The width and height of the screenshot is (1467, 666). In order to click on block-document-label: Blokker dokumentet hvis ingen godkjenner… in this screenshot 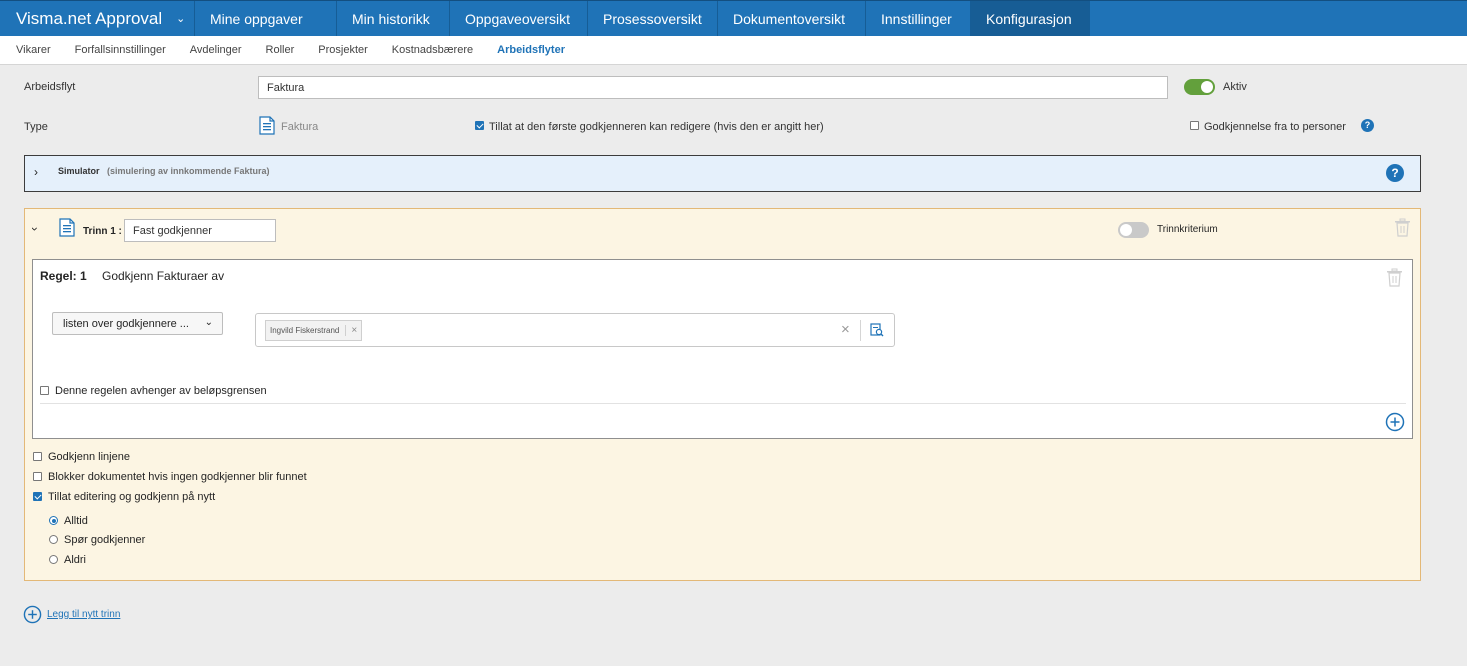, I will do `click(177, 477)`.